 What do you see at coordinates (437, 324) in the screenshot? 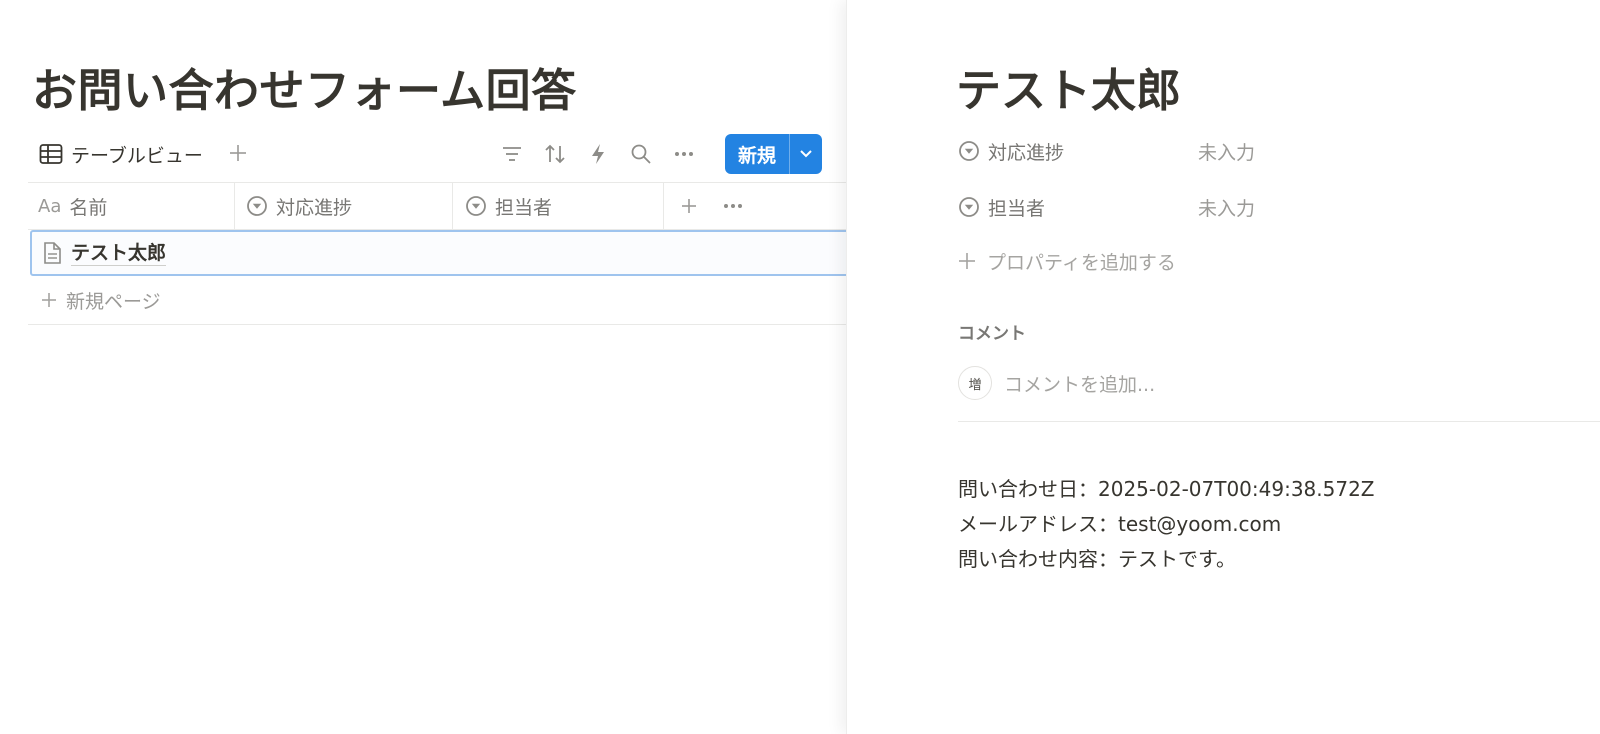
I see `table-bottom-border` at bounding box center [437, 324].